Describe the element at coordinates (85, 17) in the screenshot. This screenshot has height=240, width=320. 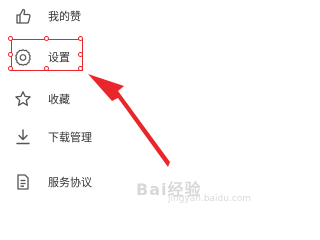
I see `menu-item-likes: 我的赞` at that location.